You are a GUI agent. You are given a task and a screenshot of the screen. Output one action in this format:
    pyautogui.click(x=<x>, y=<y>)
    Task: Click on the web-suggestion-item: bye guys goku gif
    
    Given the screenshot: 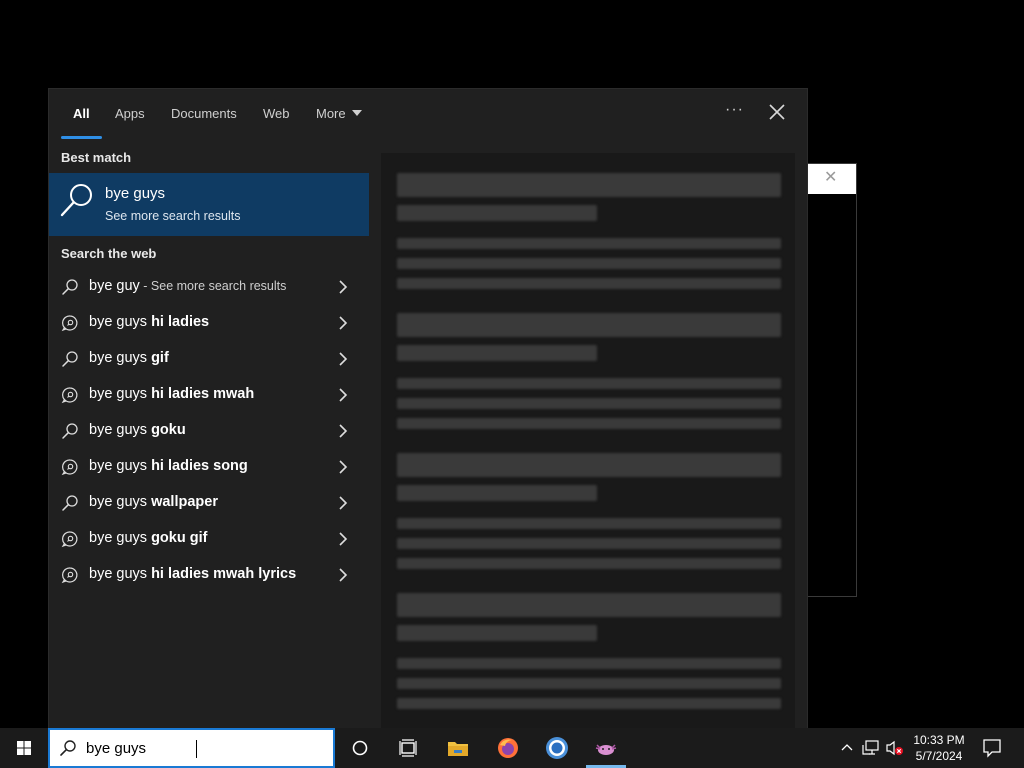 What is the action you would take?
    pyautogui.click(x=209, y=539)
    